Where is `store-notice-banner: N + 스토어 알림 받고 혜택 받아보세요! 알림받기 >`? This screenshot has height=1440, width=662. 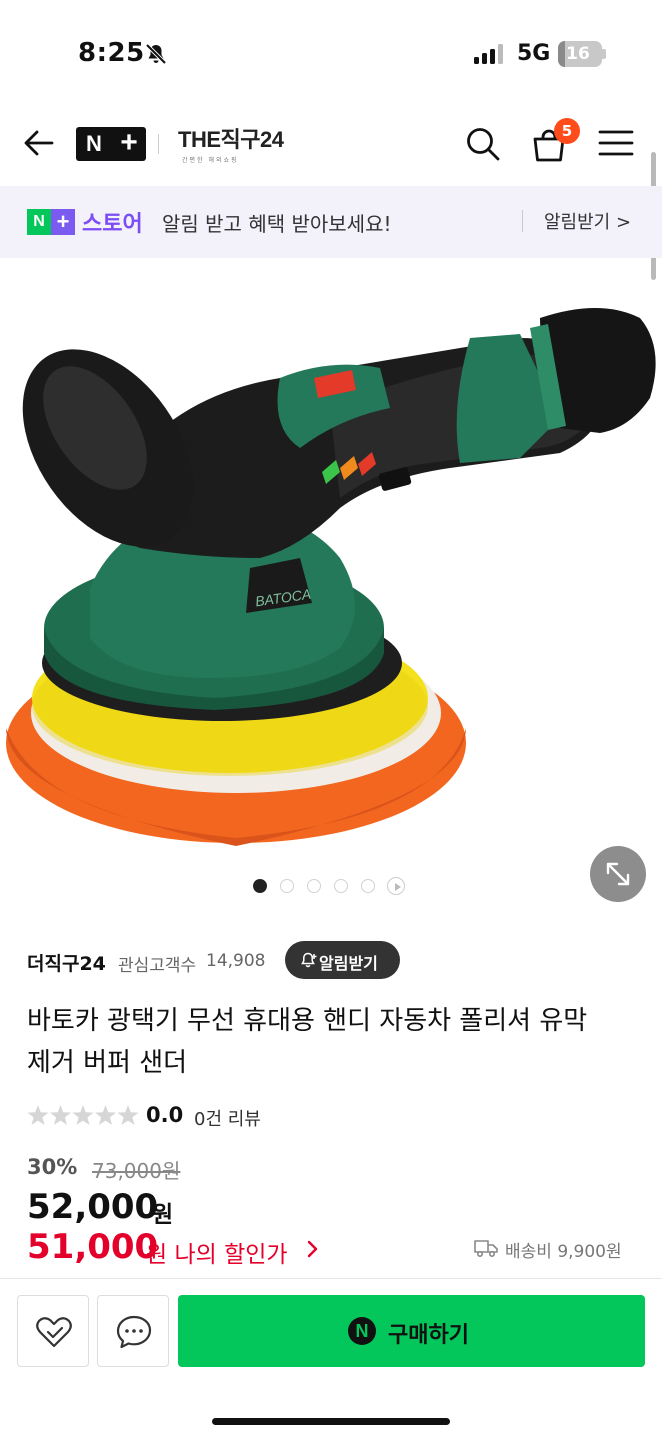 store-notice-banner: N + 스토어 알림 받고 혜택 받아보세요! 알림받기 > is located at coordinates (331, 222).